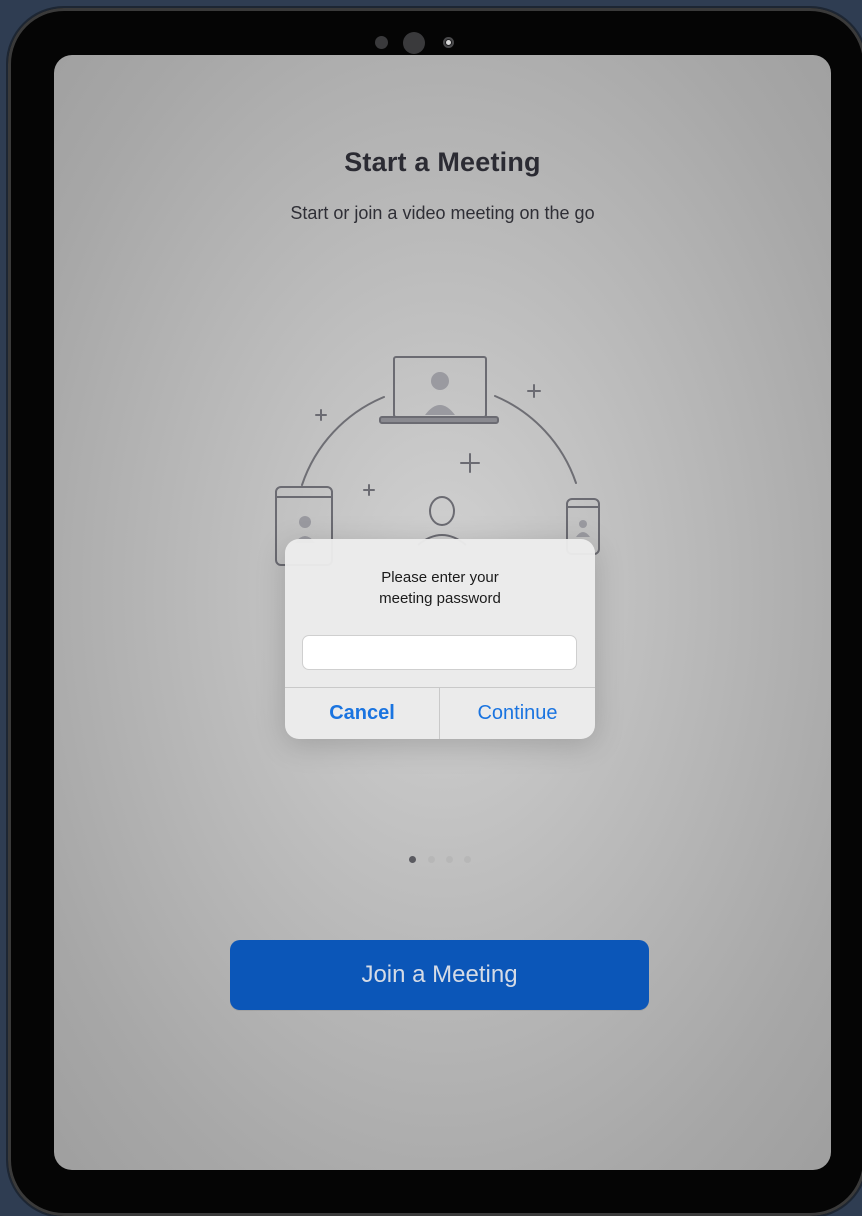  Describe the element at coordinates (414, 43) in the screenshot. I see `camera-lens-icon` at that location.